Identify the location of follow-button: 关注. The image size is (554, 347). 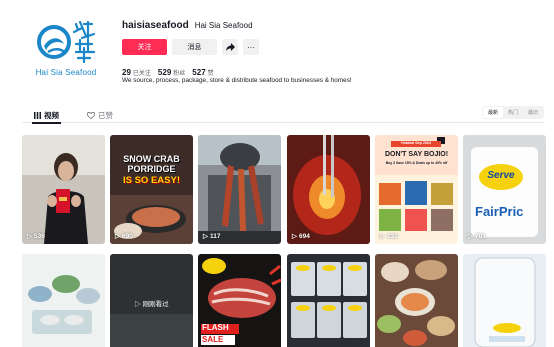
(144, 47).